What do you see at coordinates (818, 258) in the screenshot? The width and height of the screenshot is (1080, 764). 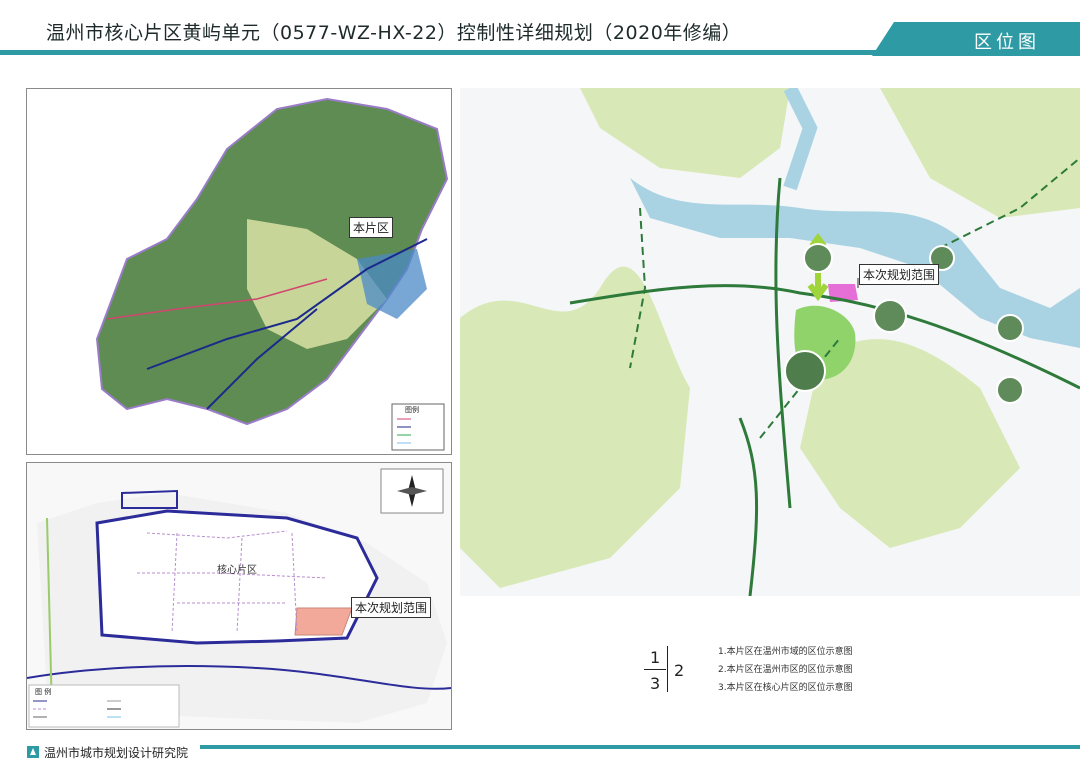 I see `admin-center-photo` at bounding box center [818, 258].